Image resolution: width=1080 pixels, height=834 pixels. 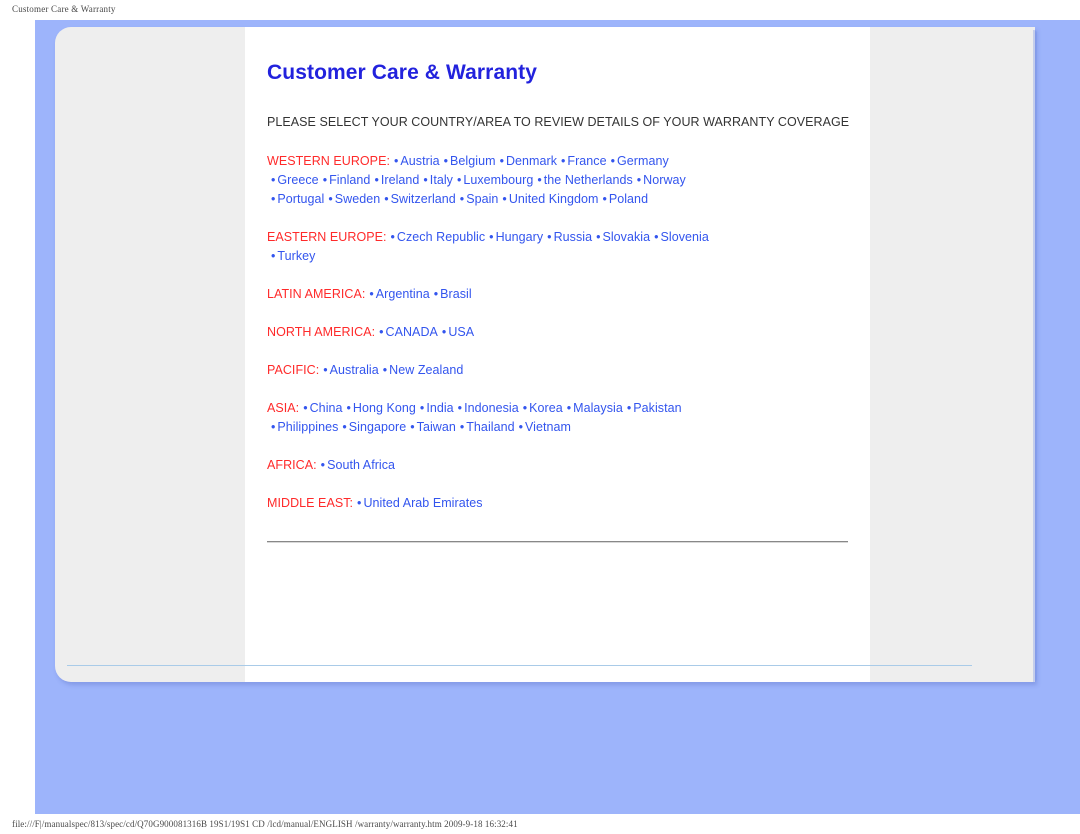 I want to click on country-link-south-africa: South Africa, so click(x=361, y=465).